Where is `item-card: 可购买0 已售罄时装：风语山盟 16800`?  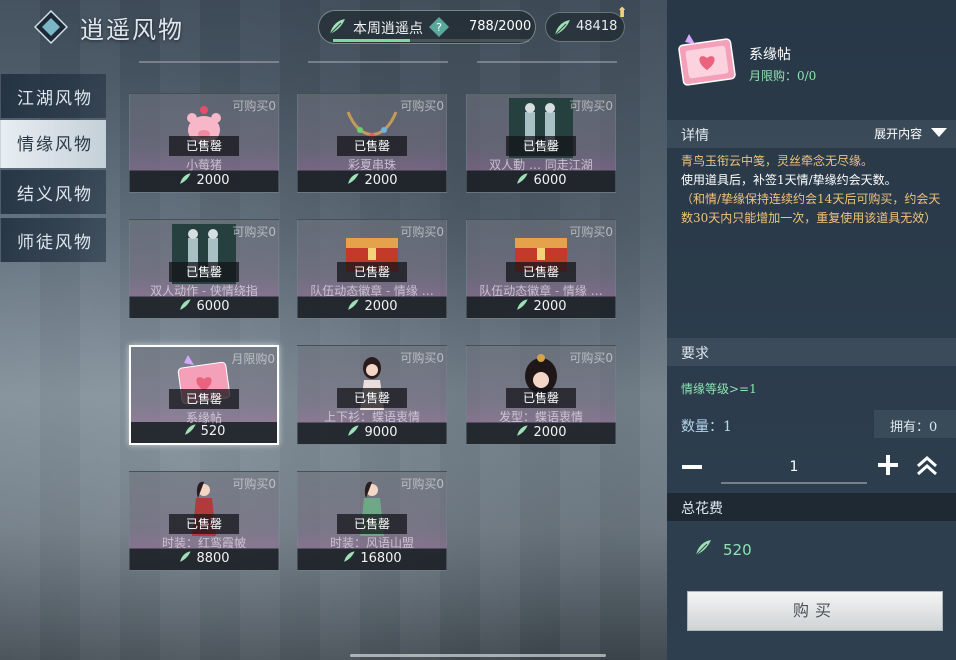
item-card: 可购买0 已售罄时装：风语山盟 16800 is located at coordinates (372, 521).